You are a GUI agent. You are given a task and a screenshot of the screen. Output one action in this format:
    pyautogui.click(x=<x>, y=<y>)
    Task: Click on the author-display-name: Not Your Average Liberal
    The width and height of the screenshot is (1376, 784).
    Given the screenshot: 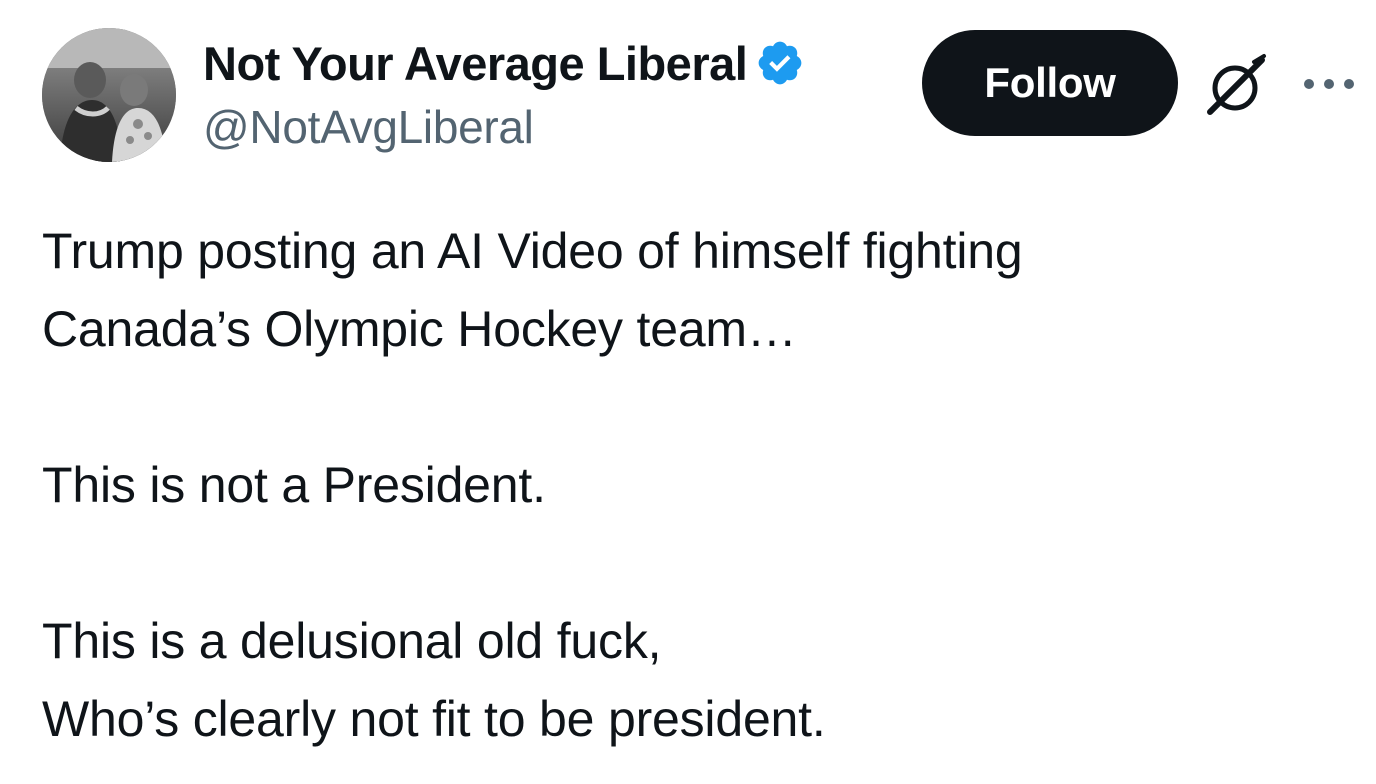 What is the action you would take?
    pyautogui.click(x=475, y=63)
    